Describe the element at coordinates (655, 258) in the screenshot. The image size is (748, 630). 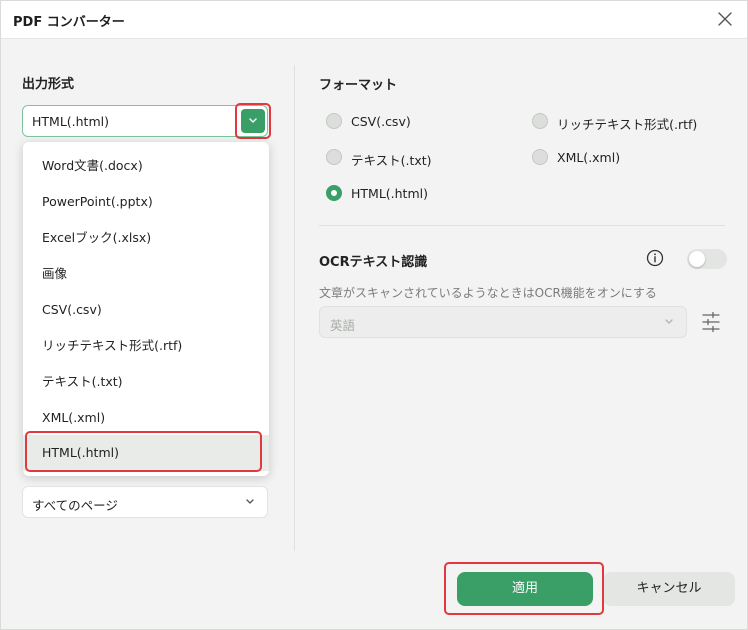
I see `info-icon` at that location.